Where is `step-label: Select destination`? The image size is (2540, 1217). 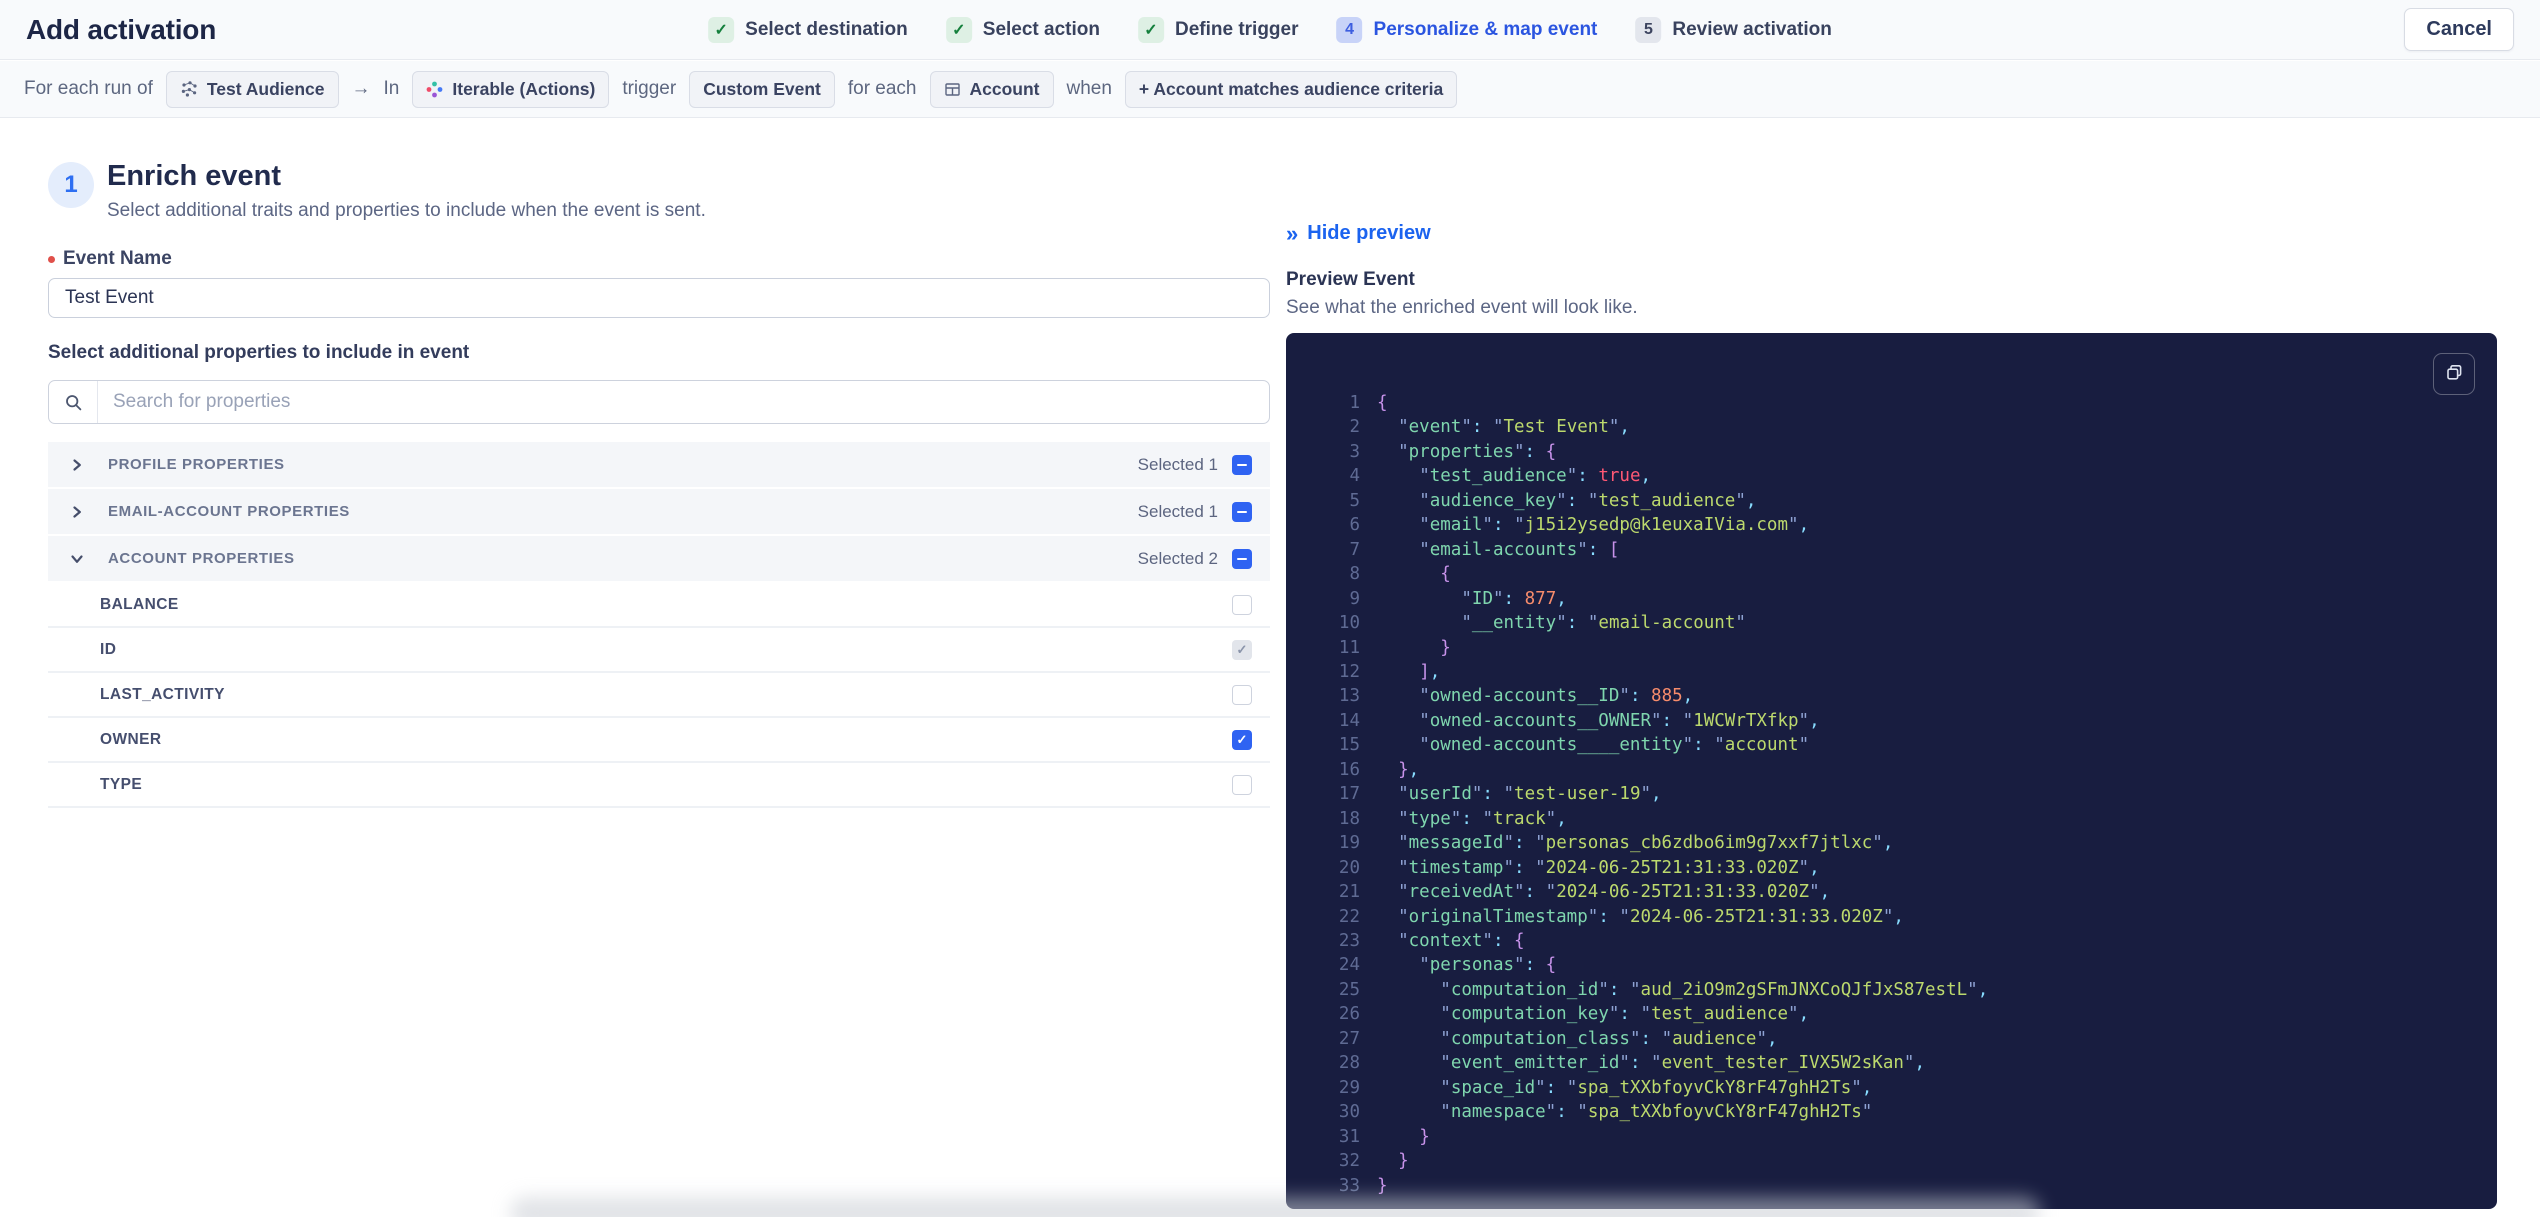 step-label: Select destination is located at coordinates (826, 29).